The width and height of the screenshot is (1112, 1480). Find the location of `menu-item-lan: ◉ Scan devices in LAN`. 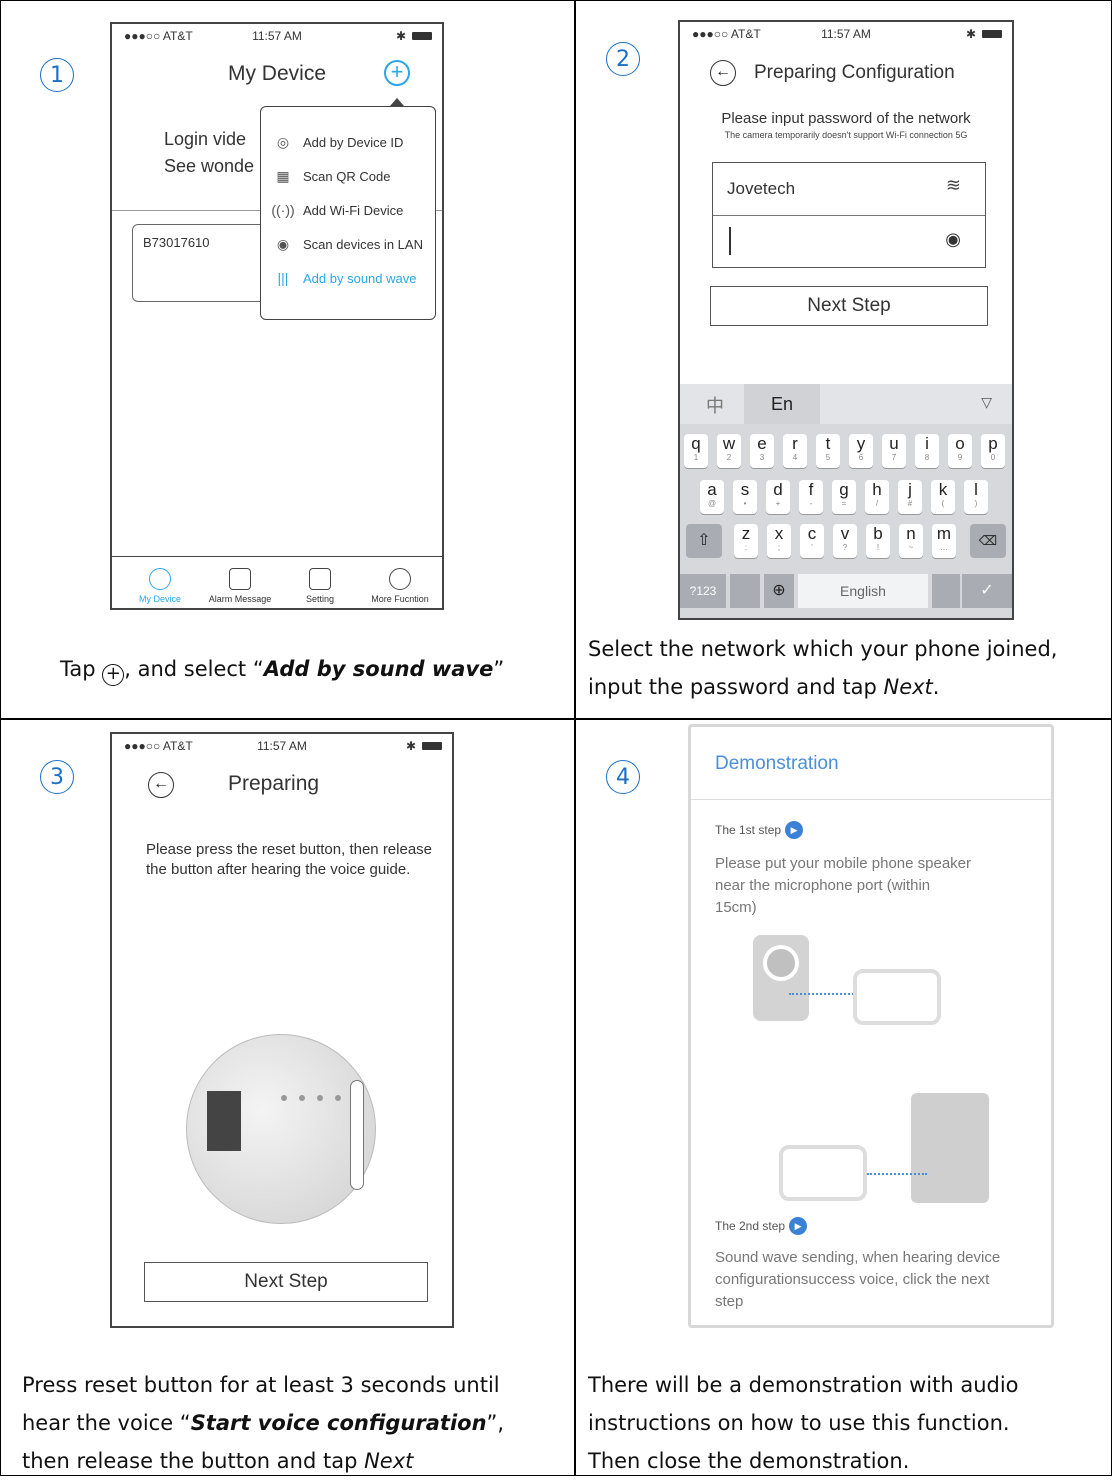

menu-item-lan: ◉ Scan devices in LAN is located at coordinates (348, 244).